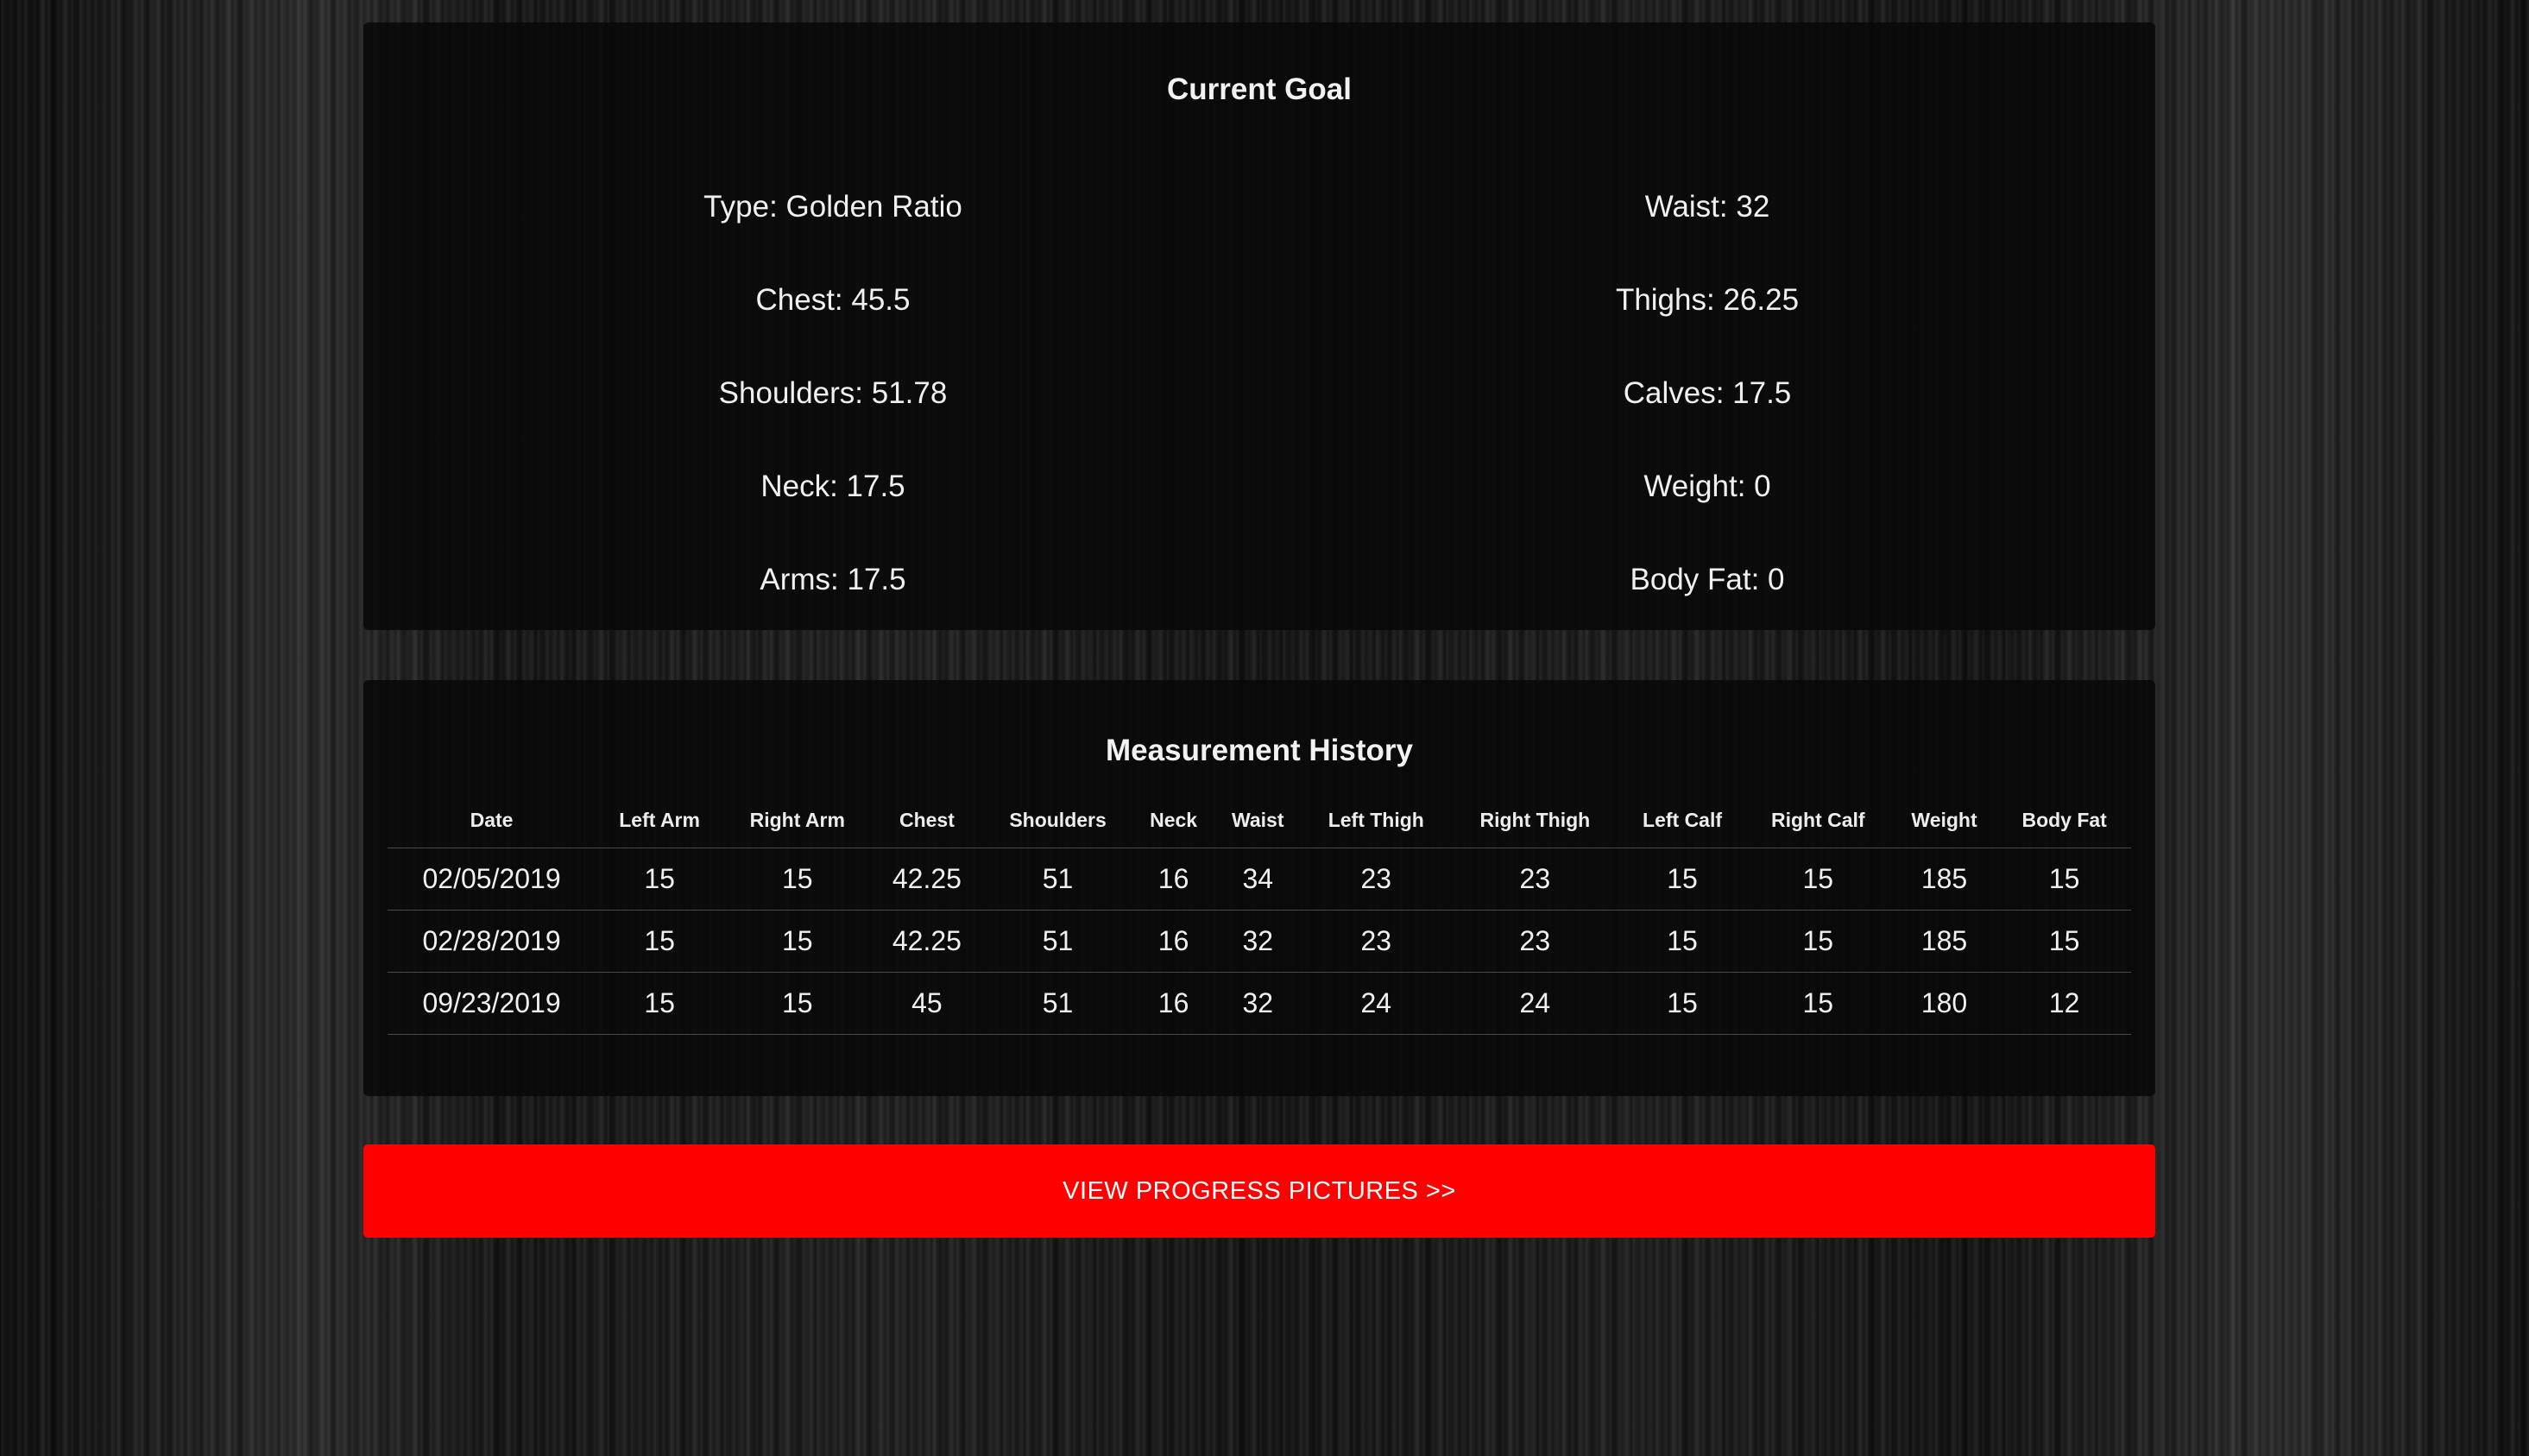  What do you see at coordinates (927, 1004) in the screenshot?
I see `cell-chest: 45` at bounding box center [927, 1004].